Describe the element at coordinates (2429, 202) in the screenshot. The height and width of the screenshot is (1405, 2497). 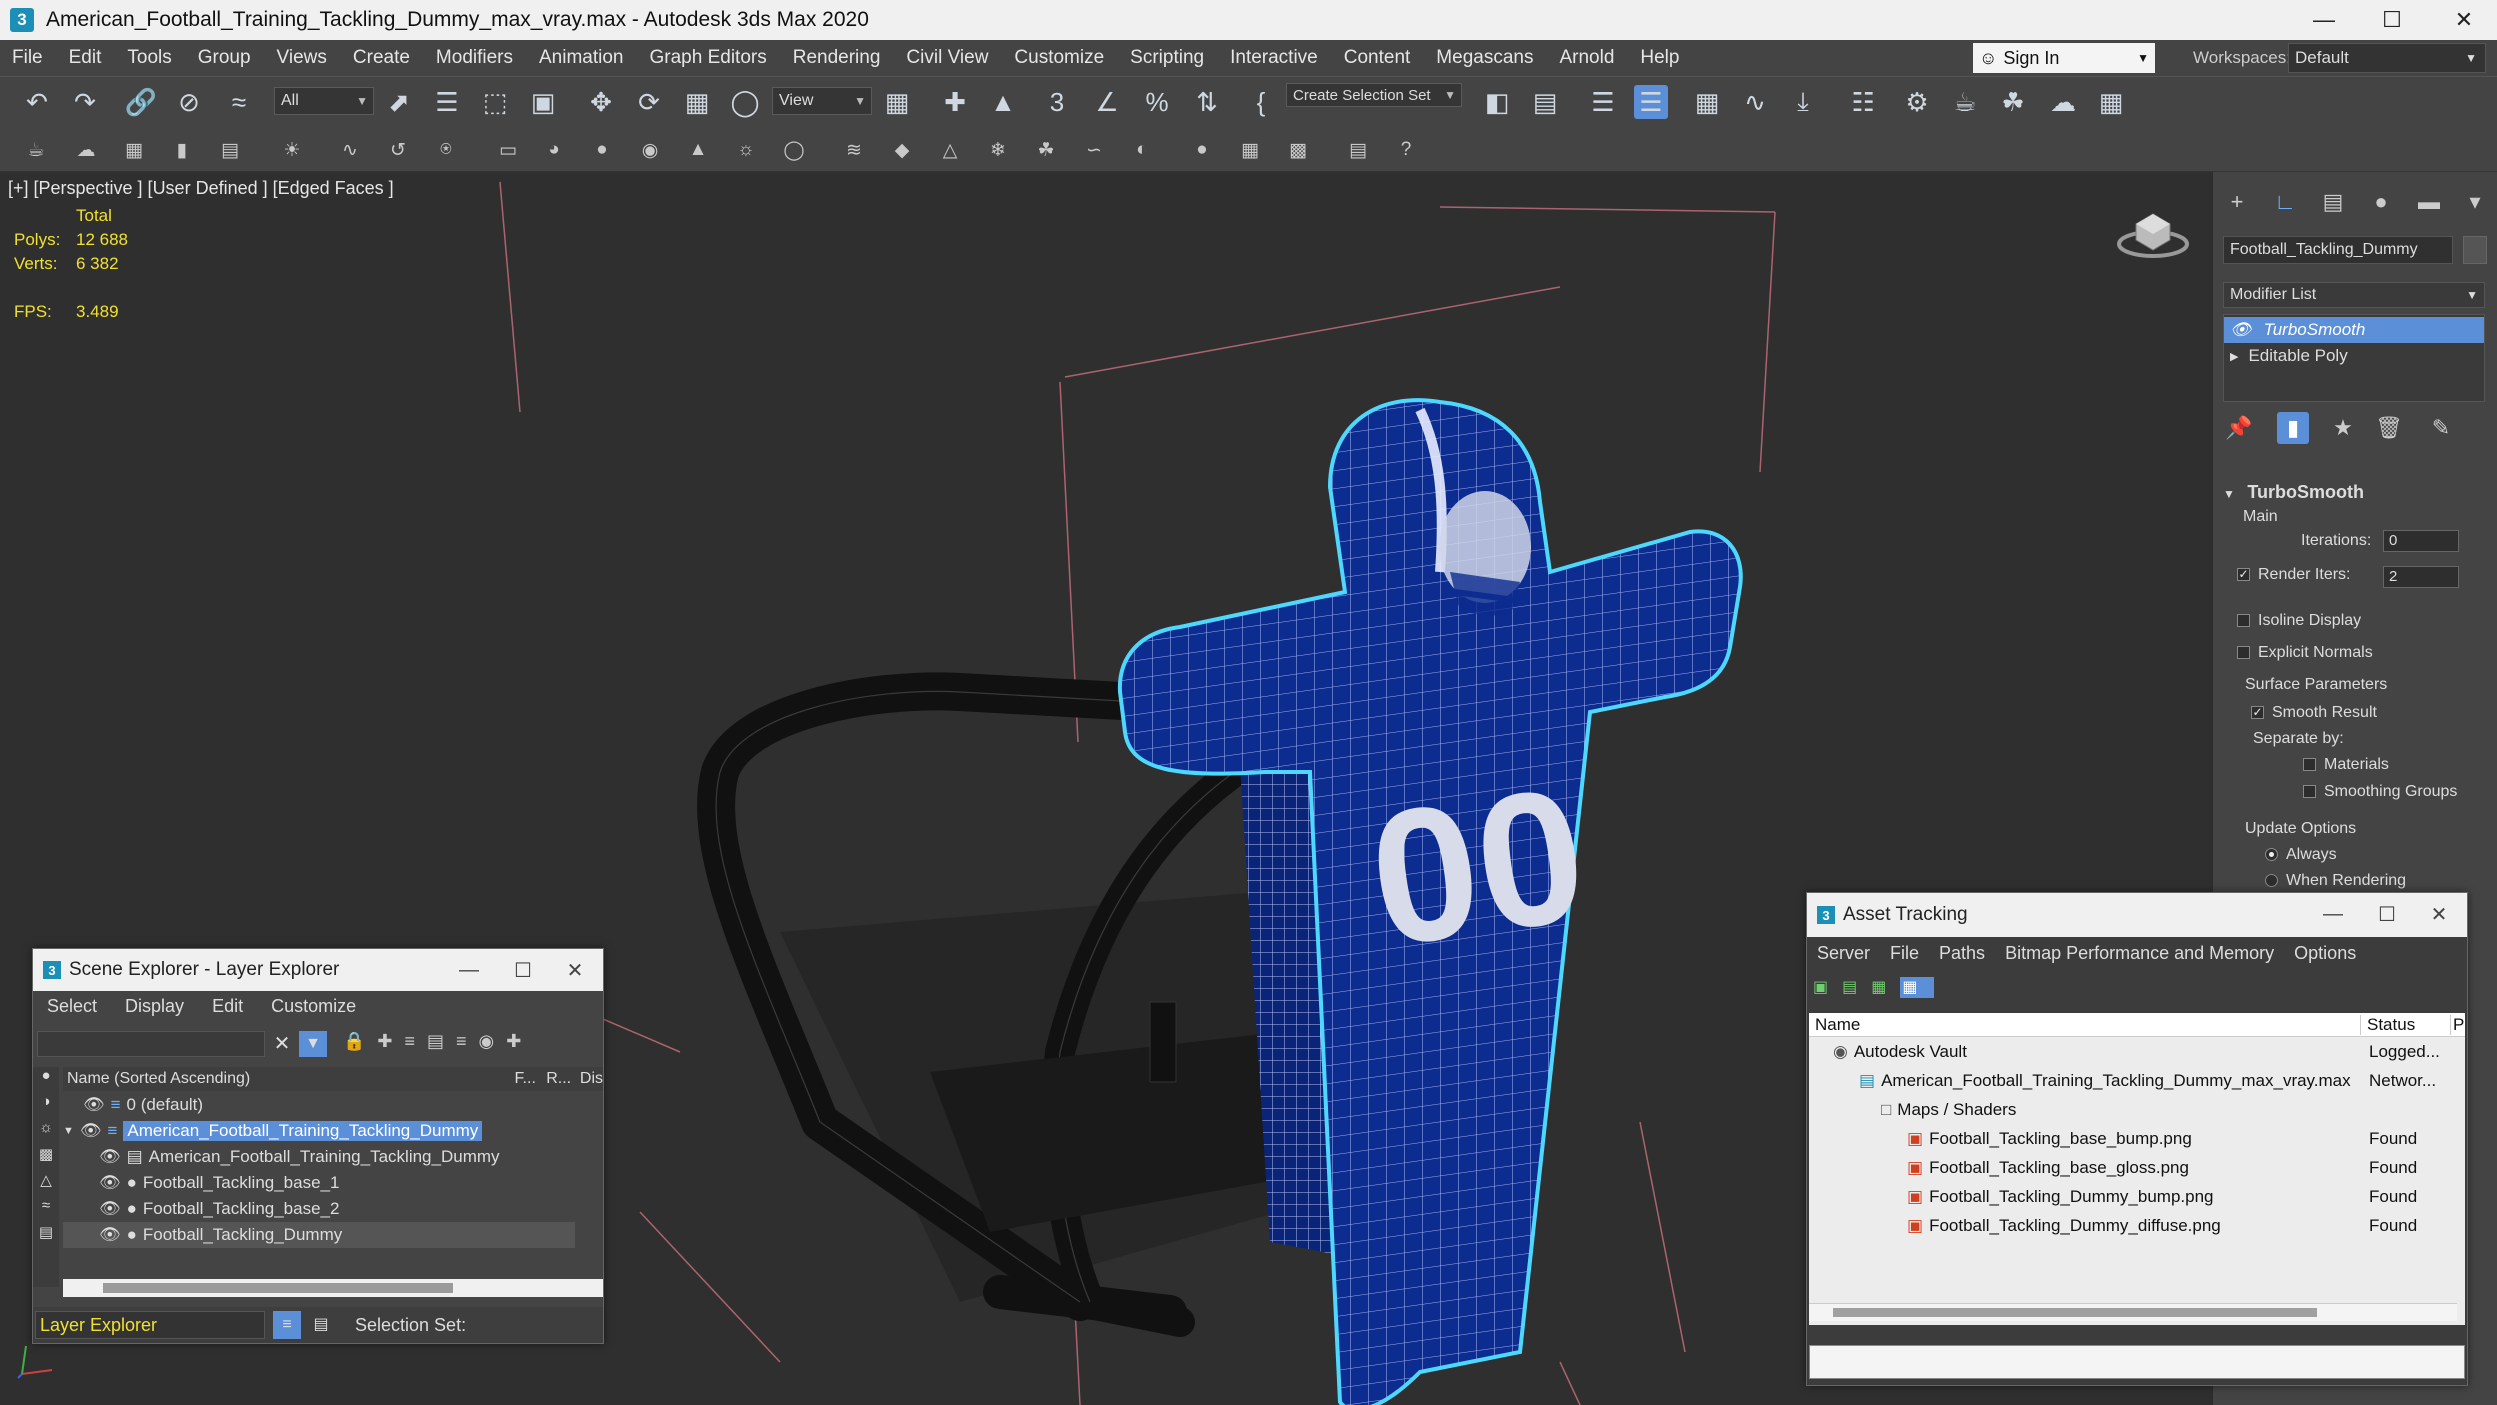
I see `display-tab-icon: ▬` at that location.